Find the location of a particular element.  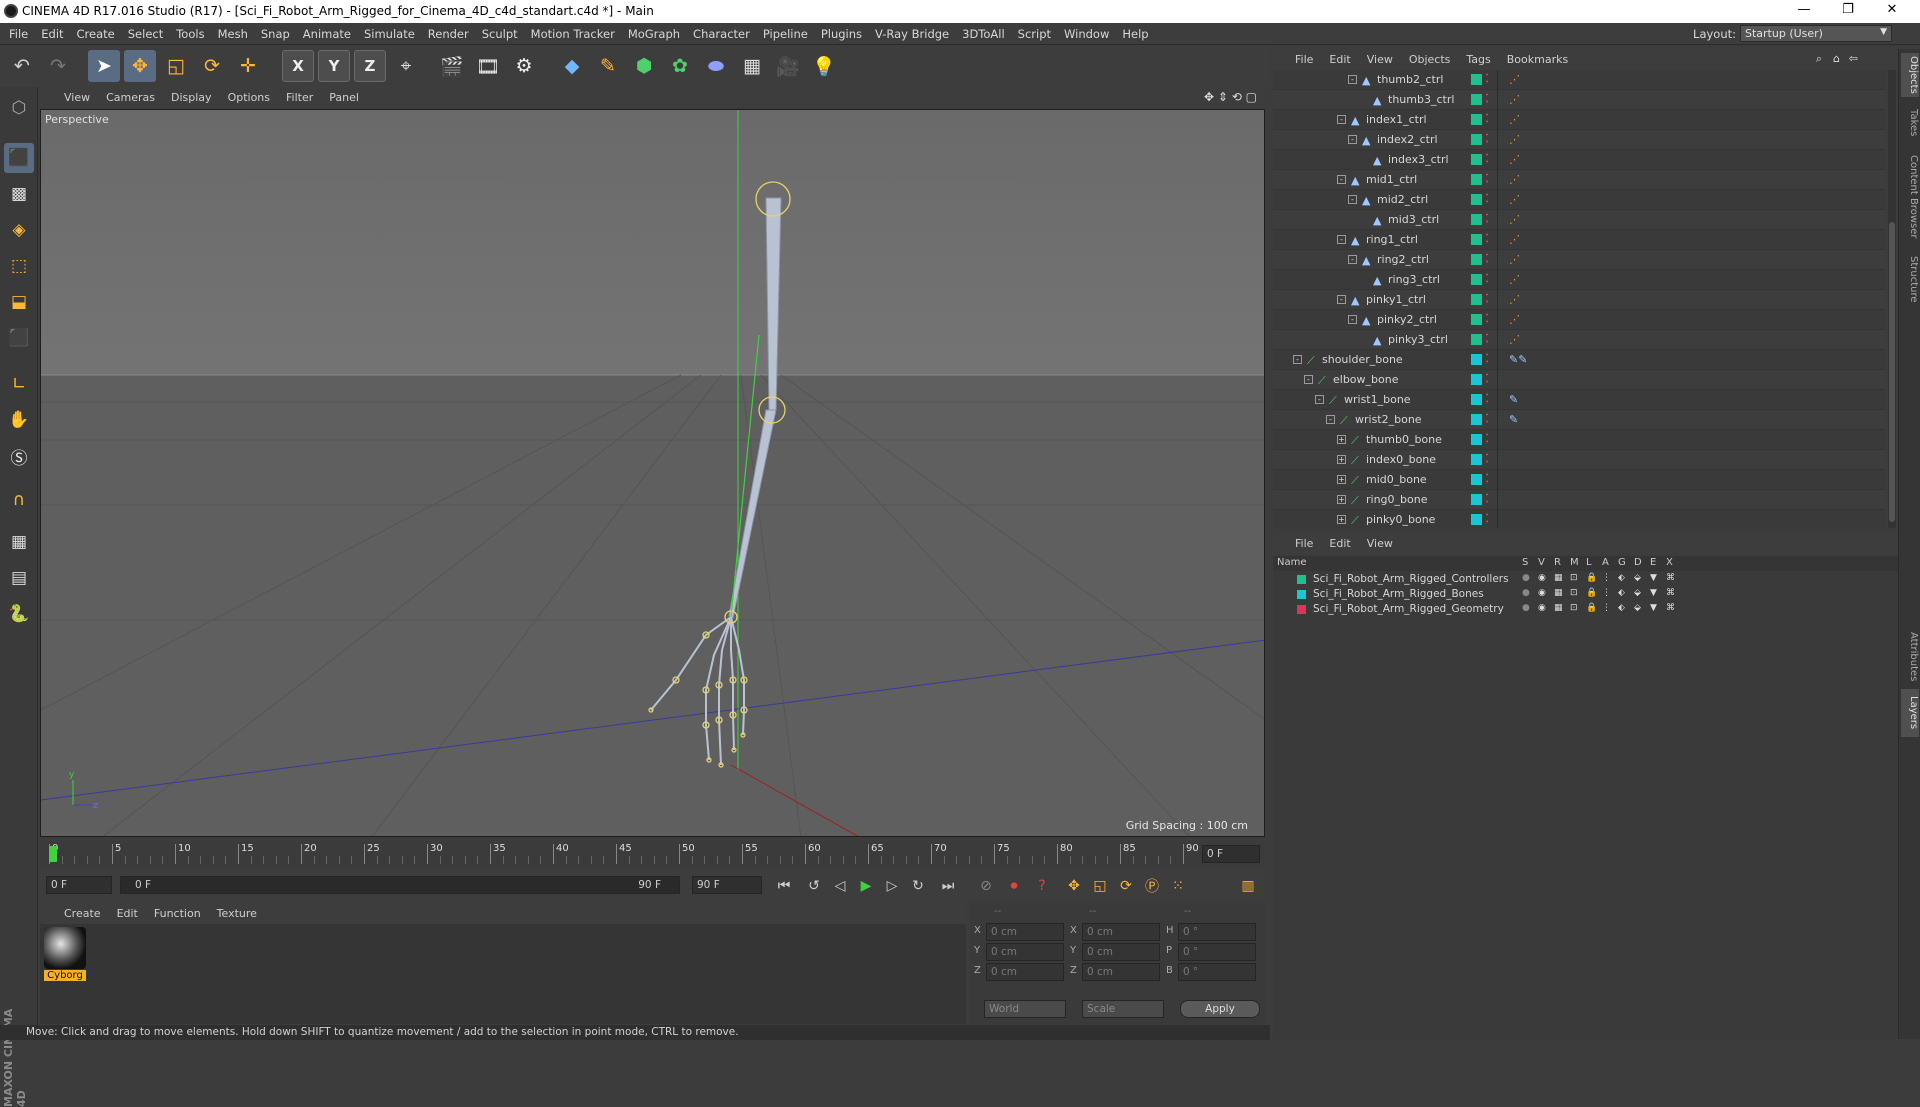

object-row: ▲ pinky3_ctrl • • ⋰ is located at coordinates (1579, 340).